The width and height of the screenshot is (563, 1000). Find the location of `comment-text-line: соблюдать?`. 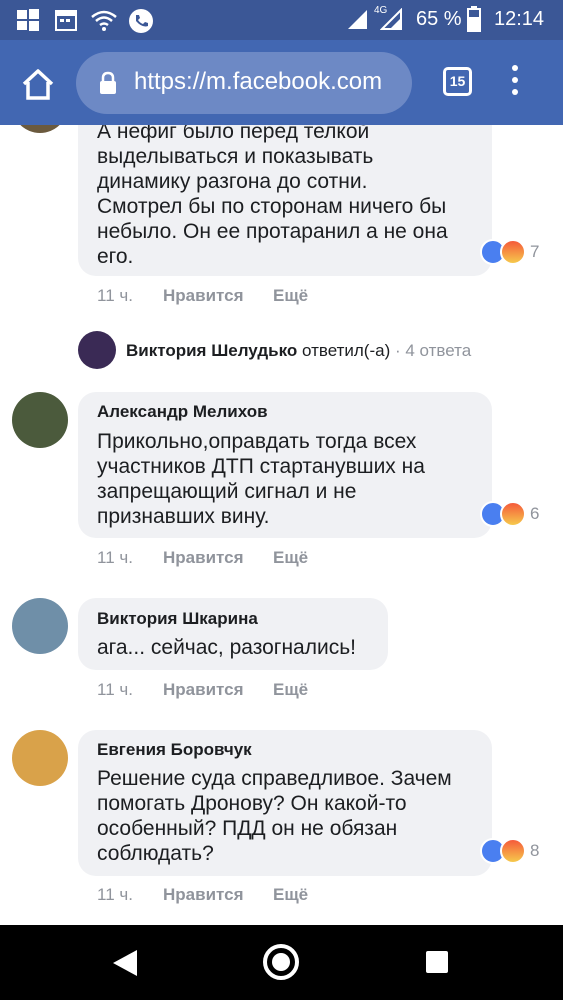

comment-text-line: соблюдать? is located at coordinates (155, 853).